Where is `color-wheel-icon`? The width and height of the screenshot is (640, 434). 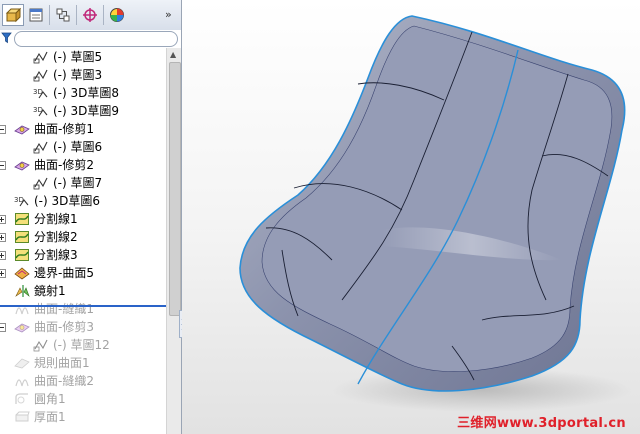 color-wheel-icon is located at coordinates (117, 15).